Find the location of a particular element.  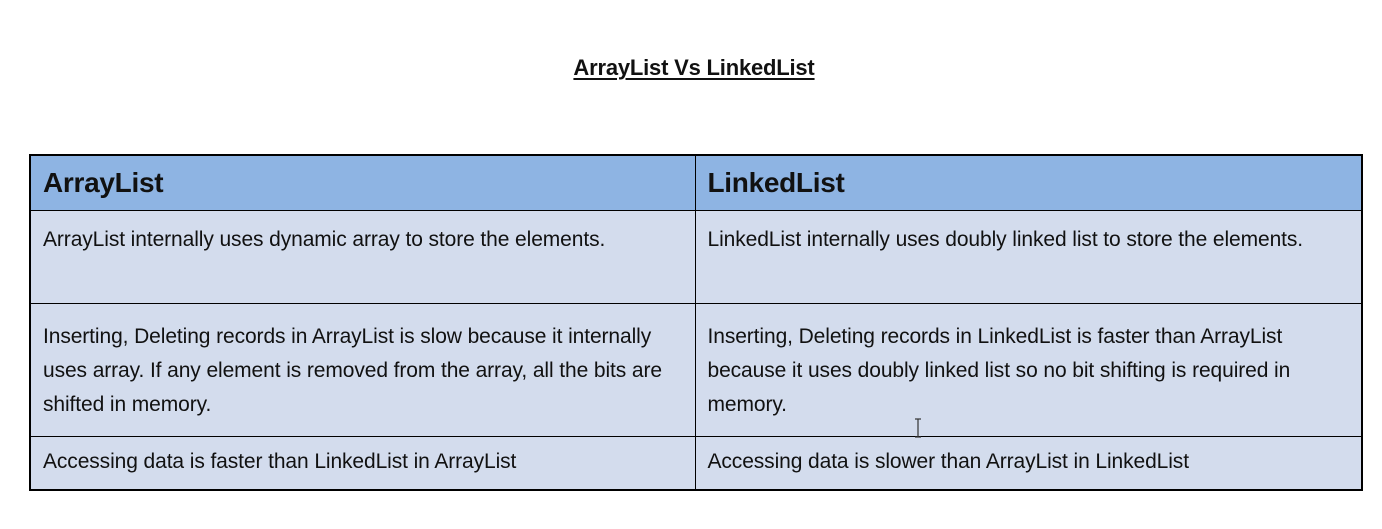

column-header-linkedlist: LinkedList is located at coordinates (1028, 182).